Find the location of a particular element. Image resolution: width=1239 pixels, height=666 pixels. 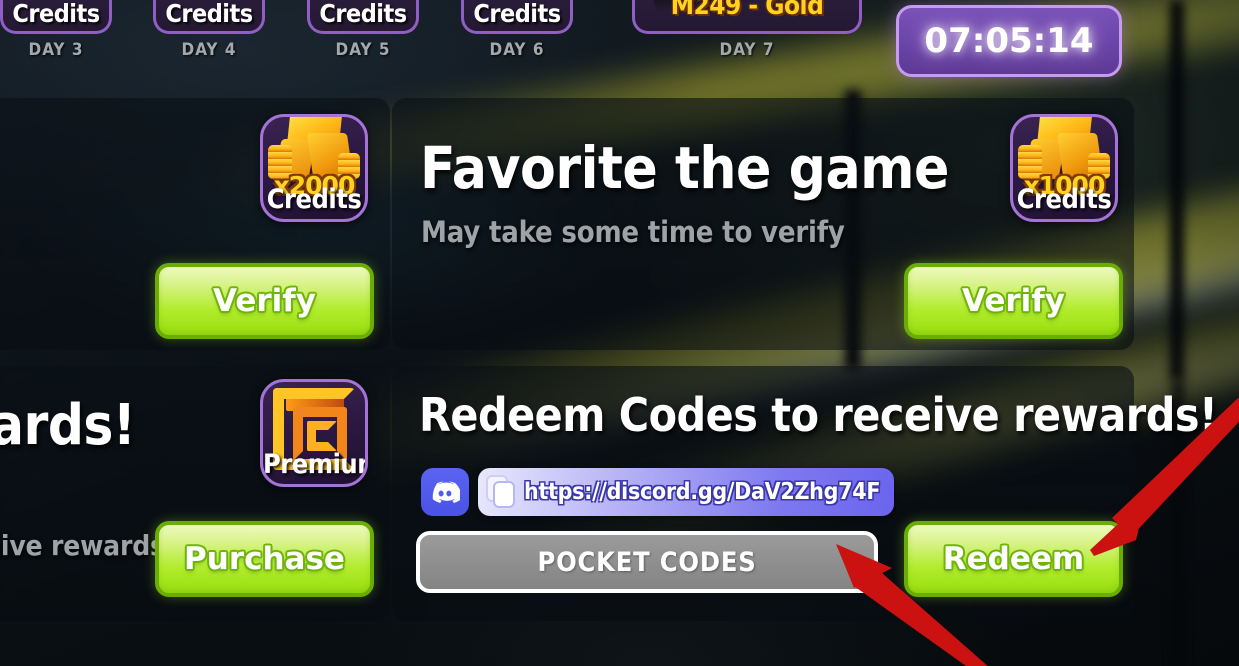

countdown-timer-value: 07:05:14 is located at coordinates (1009, 41).